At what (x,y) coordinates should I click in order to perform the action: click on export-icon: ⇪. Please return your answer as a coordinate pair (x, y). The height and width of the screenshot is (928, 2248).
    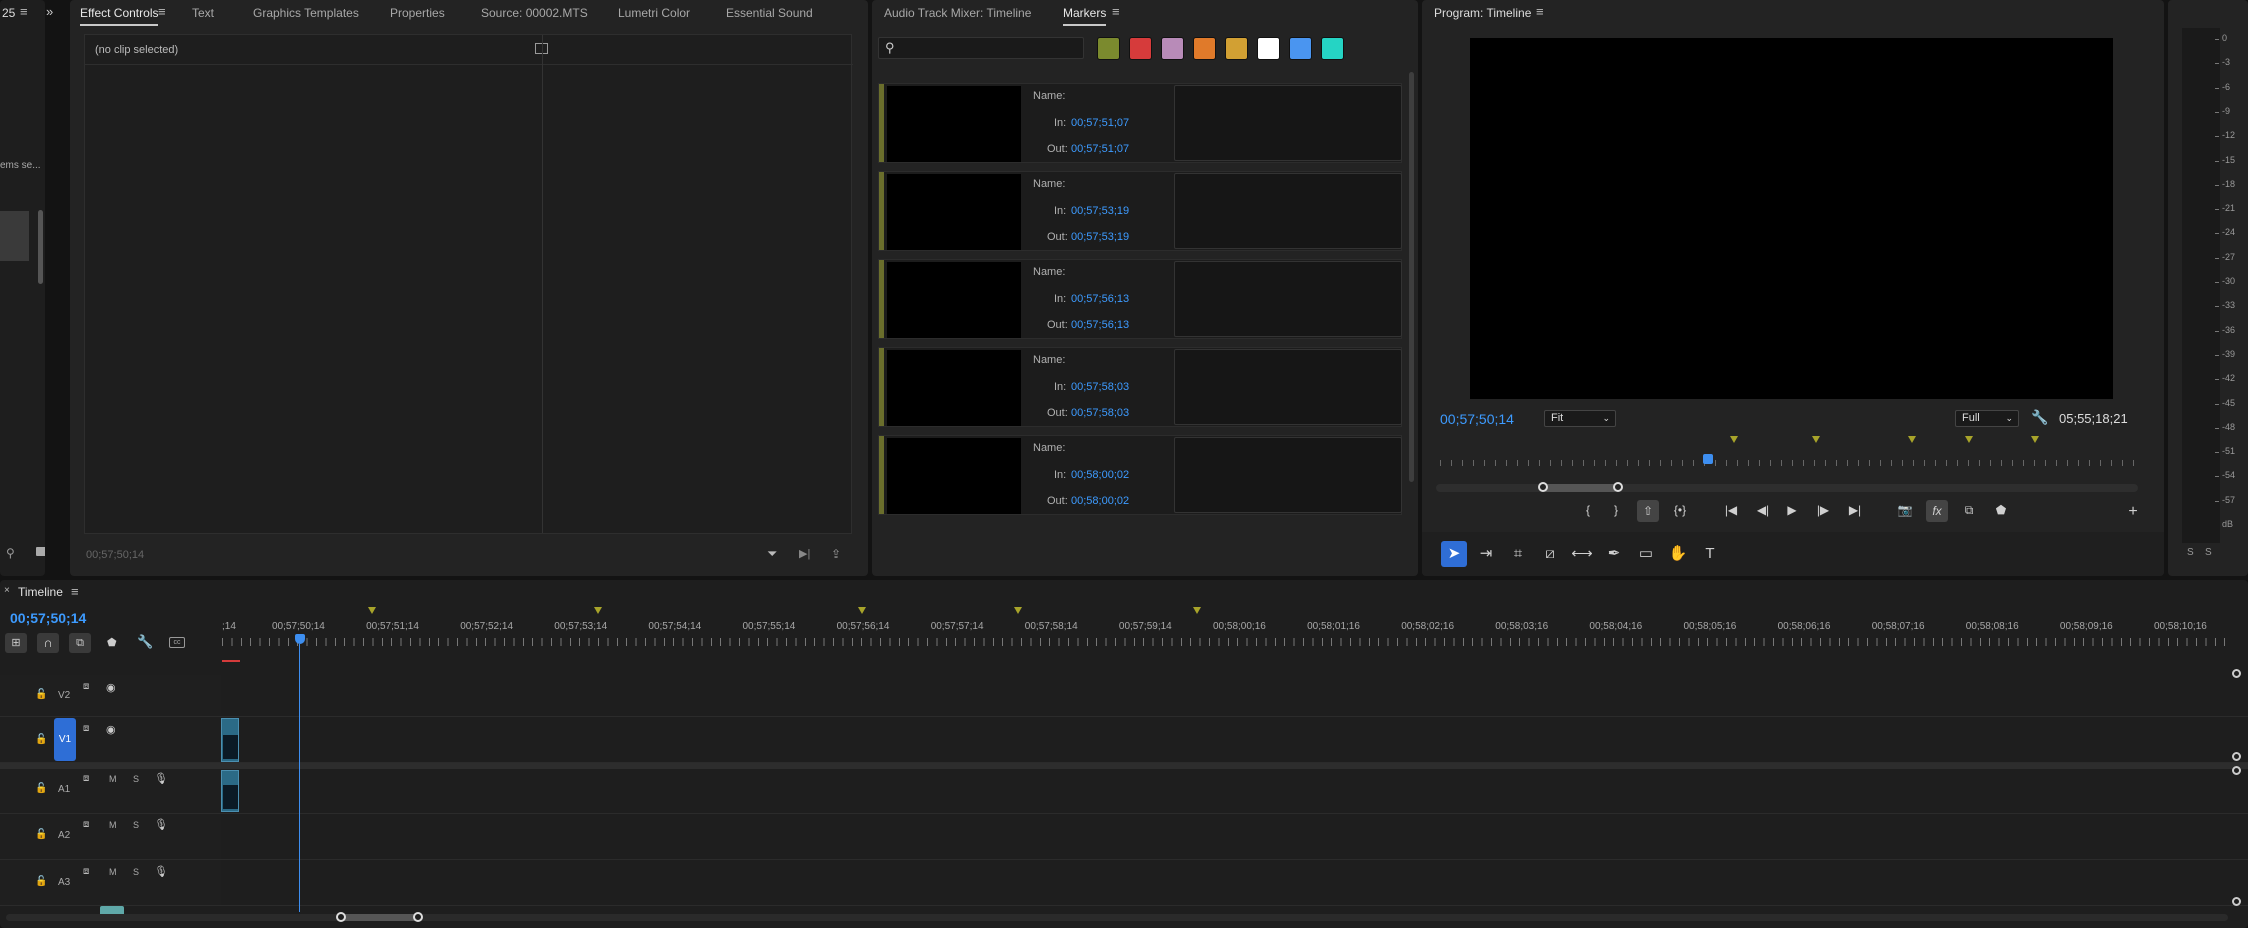
    Looking at the image, I should click on (836, 554).